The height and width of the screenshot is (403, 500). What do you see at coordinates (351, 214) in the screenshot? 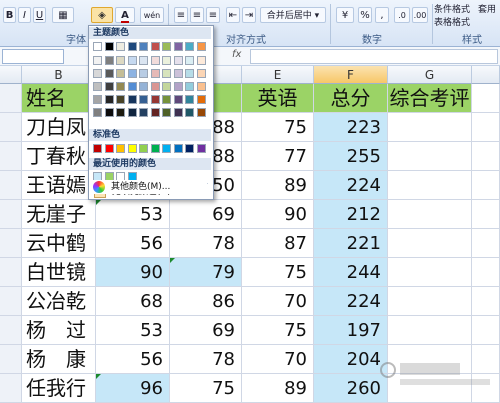
I see `cell-f: 212` at bounding box center [351, 214].